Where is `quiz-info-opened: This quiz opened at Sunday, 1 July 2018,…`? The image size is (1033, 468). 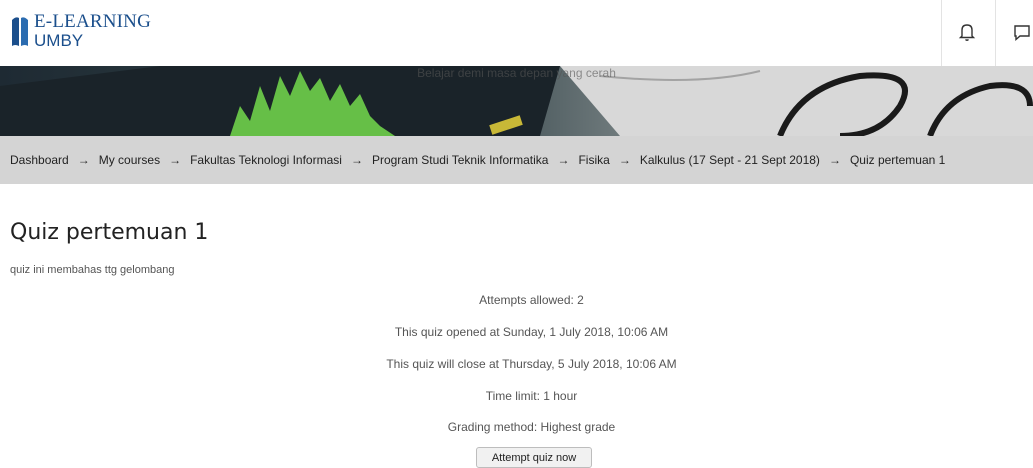 quiz-info-opened: This quiz opened at Sunday, 1 July 2018,… is located at coordinates (531, 332).